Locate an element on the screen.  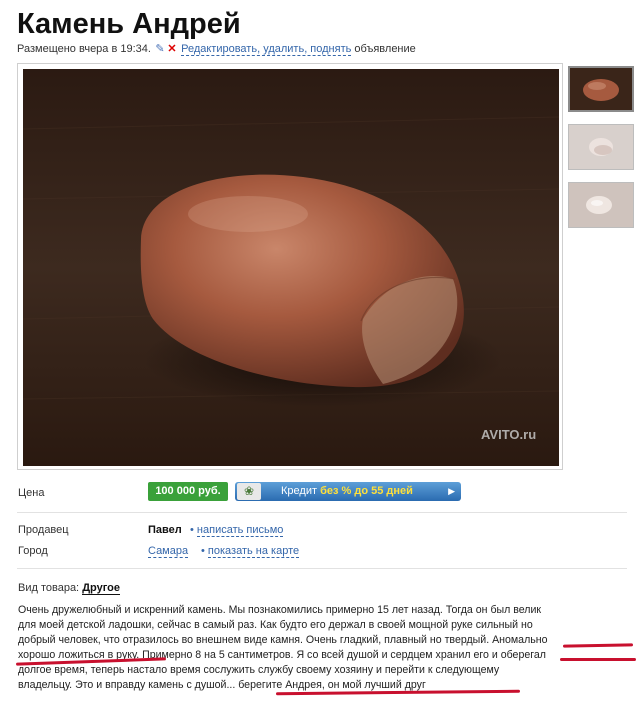
credit-highlight: без % до 55 дней is located at coordinates (366, 491).